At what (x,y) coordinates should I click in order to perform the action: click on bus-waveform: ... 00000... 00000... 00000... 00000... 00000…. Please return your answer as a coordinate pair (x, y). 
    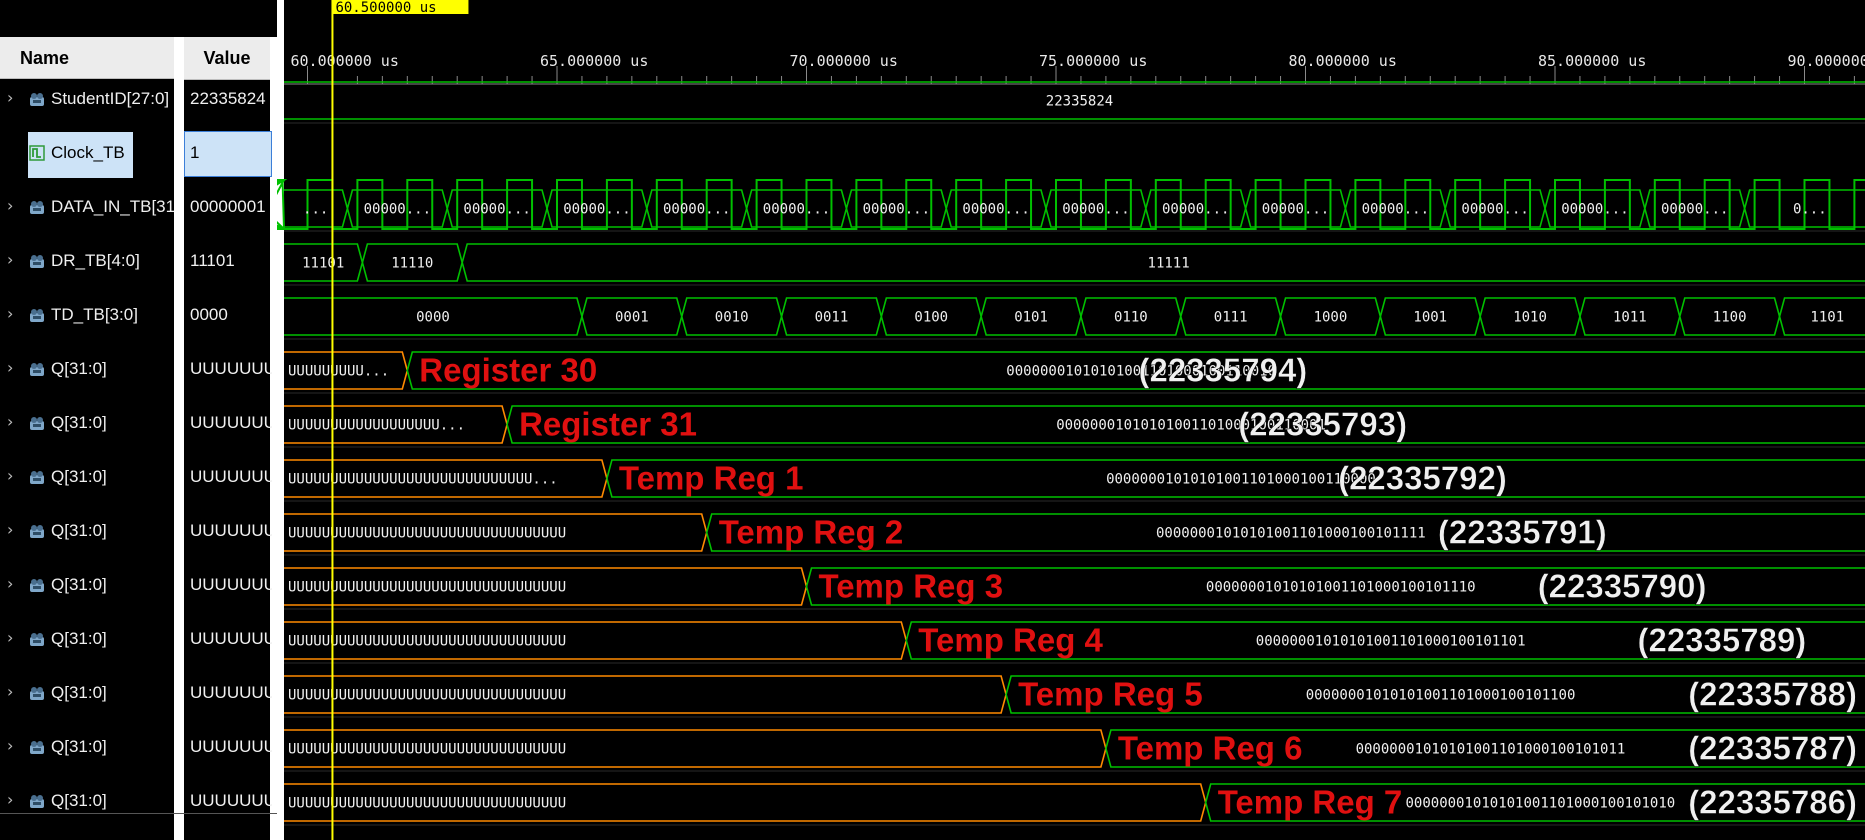
    Looking at the image, I should click on (1074, 210).